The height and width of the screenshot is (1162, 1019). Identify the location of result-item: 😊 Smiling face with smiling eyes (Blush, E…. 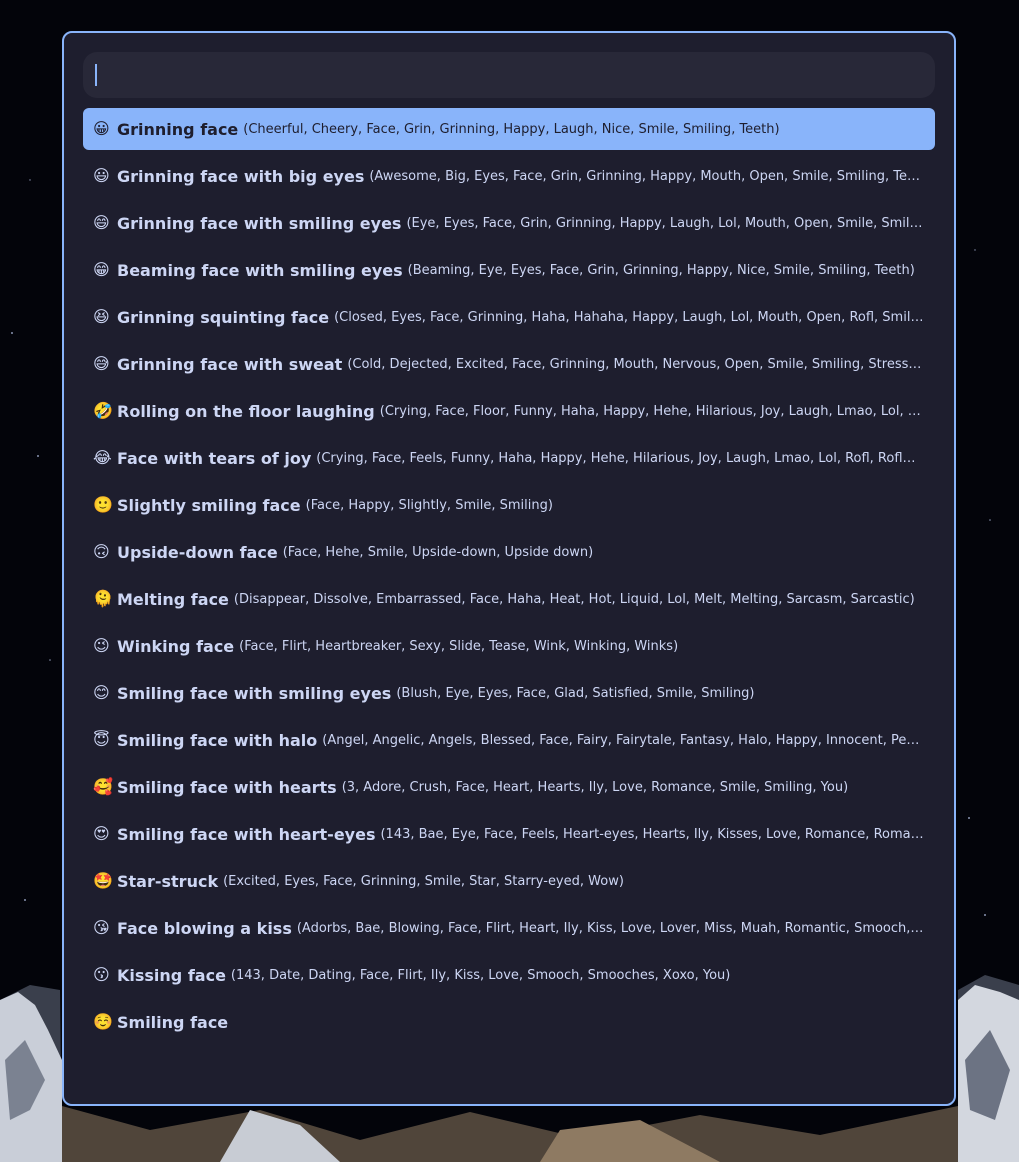
(509, 693).